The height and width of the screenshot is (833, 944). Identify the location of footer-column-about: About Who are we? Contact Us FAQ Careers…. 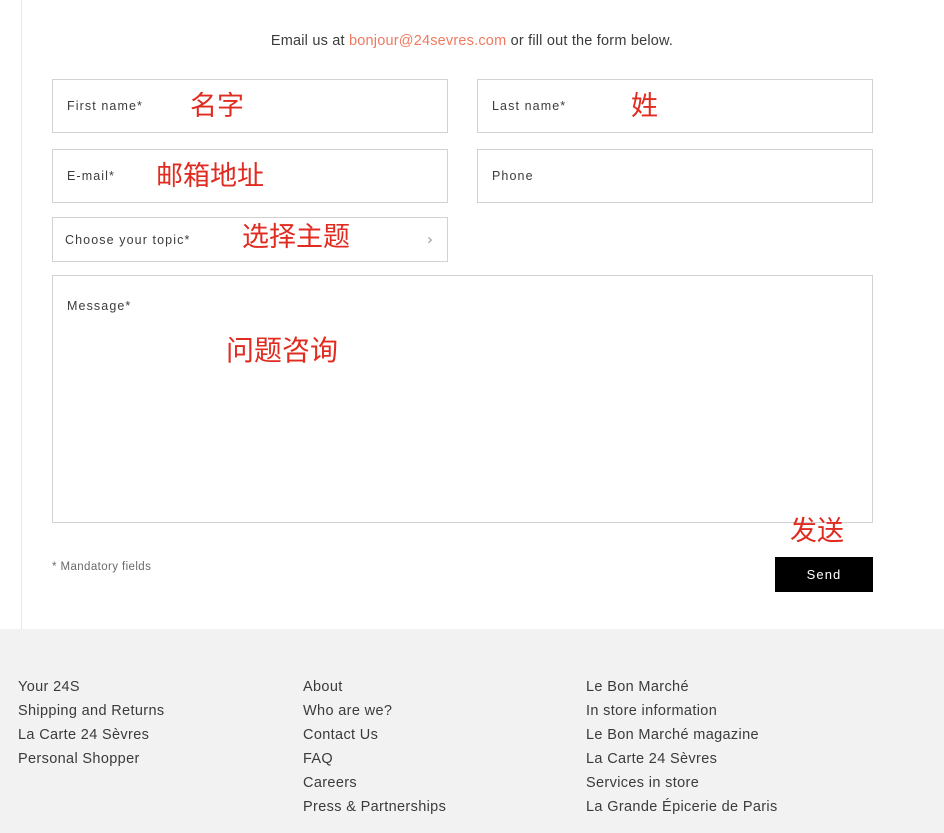
(438, 747).